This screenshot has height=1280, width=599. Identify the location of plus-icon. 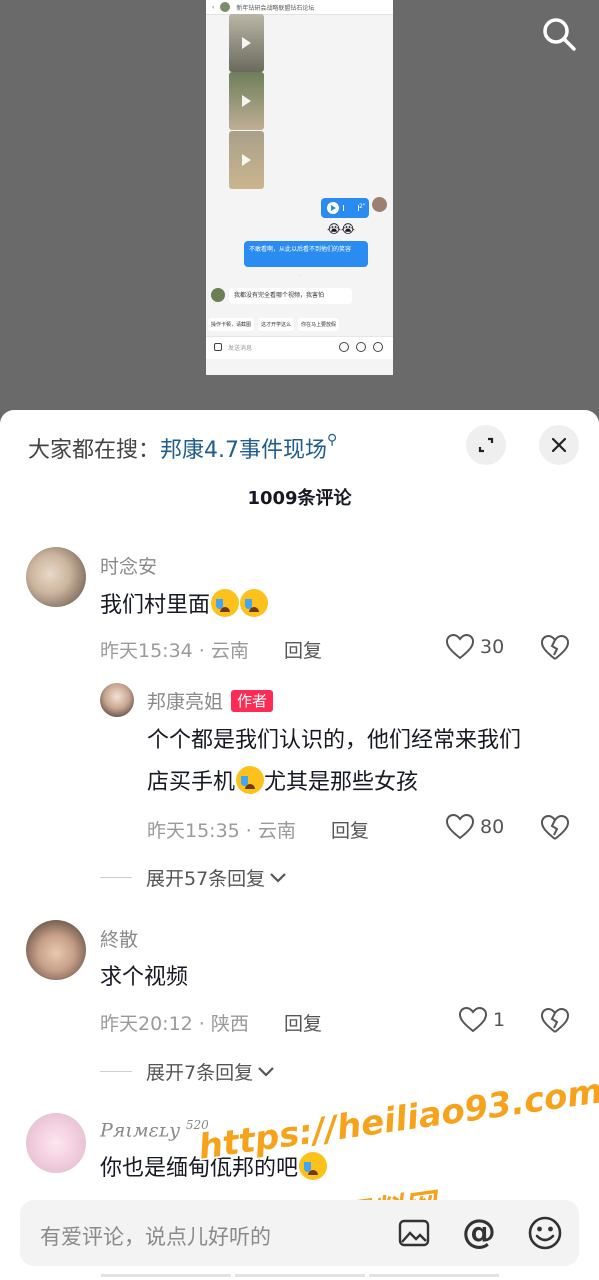
(378, 347).